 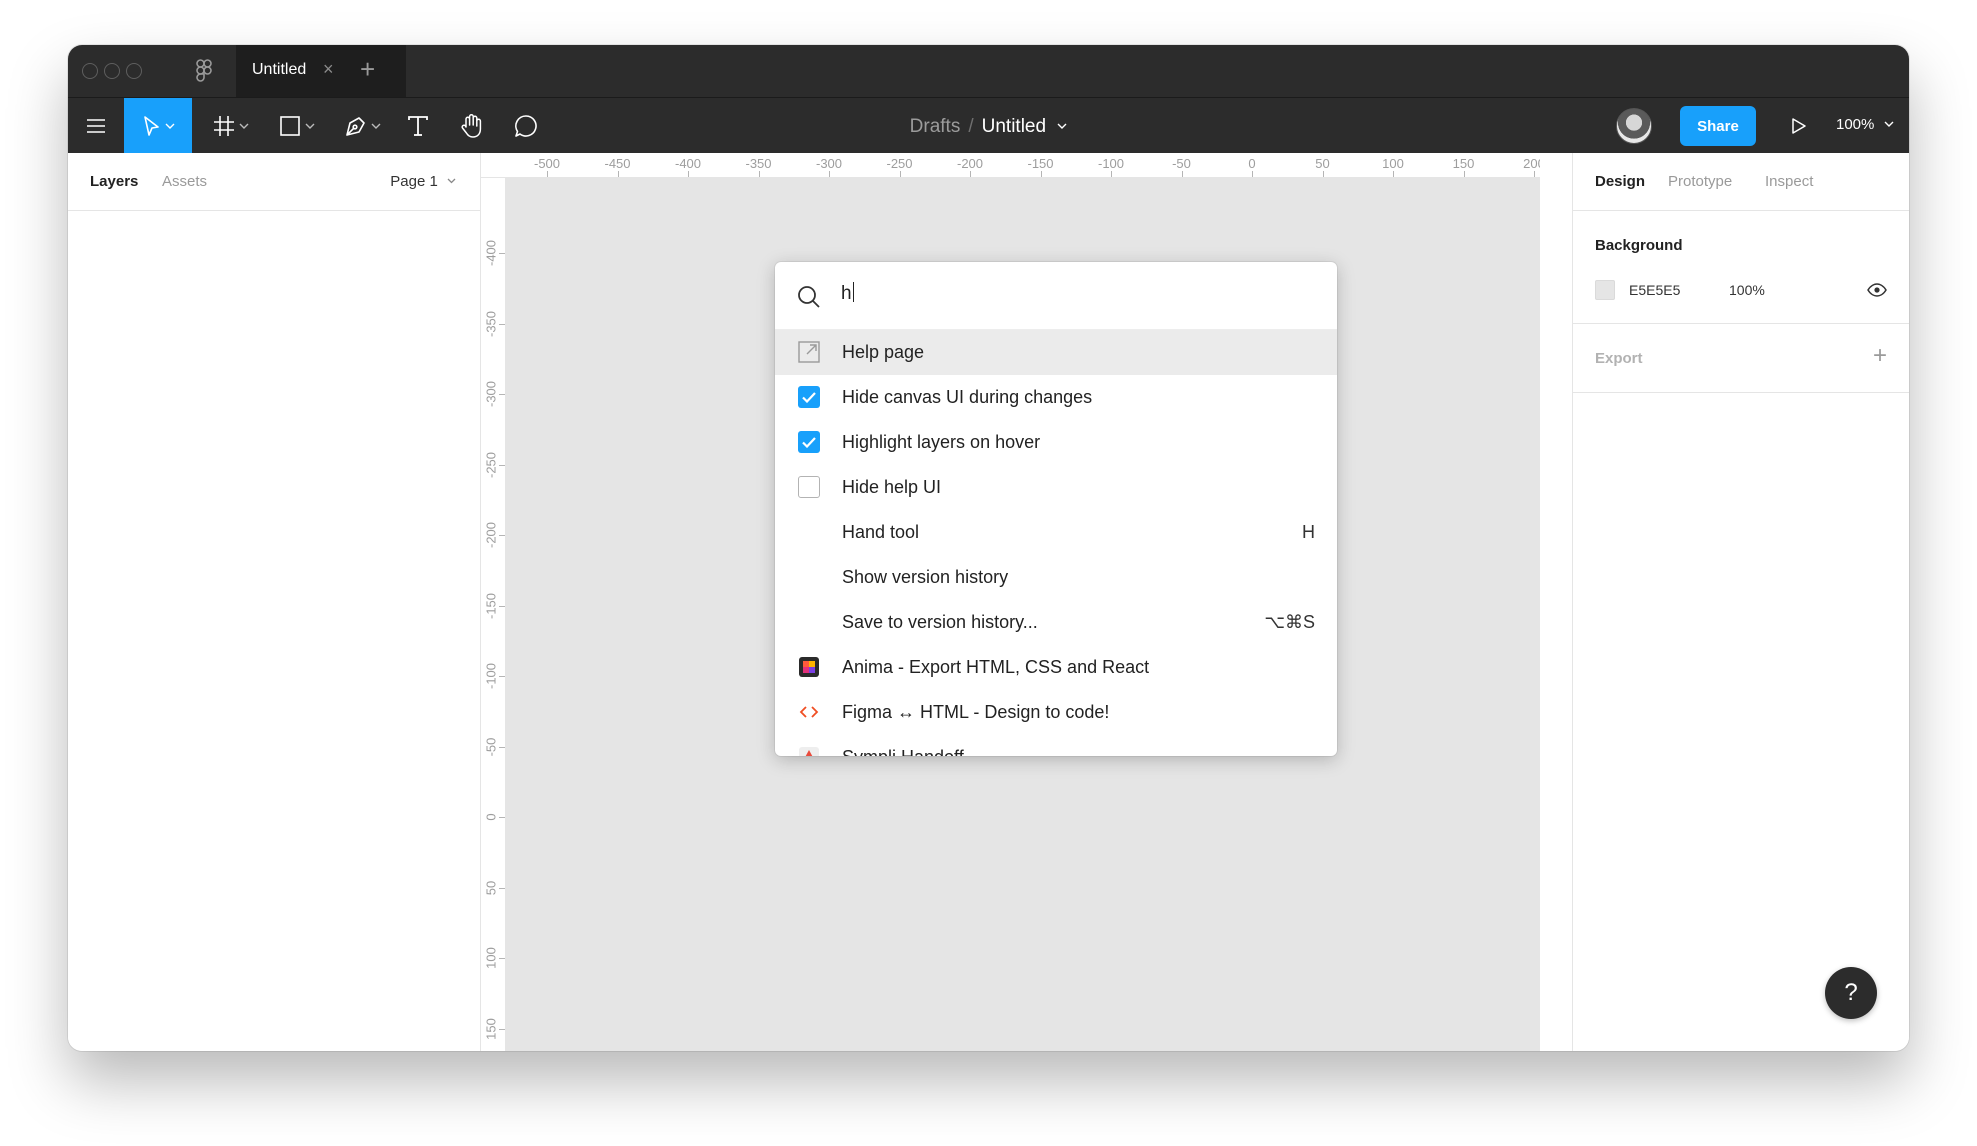 What do you see at coordinates (491, 464) in the screenshot?
I see `ruler-left-label: -250` at bounding box center [491, 464].